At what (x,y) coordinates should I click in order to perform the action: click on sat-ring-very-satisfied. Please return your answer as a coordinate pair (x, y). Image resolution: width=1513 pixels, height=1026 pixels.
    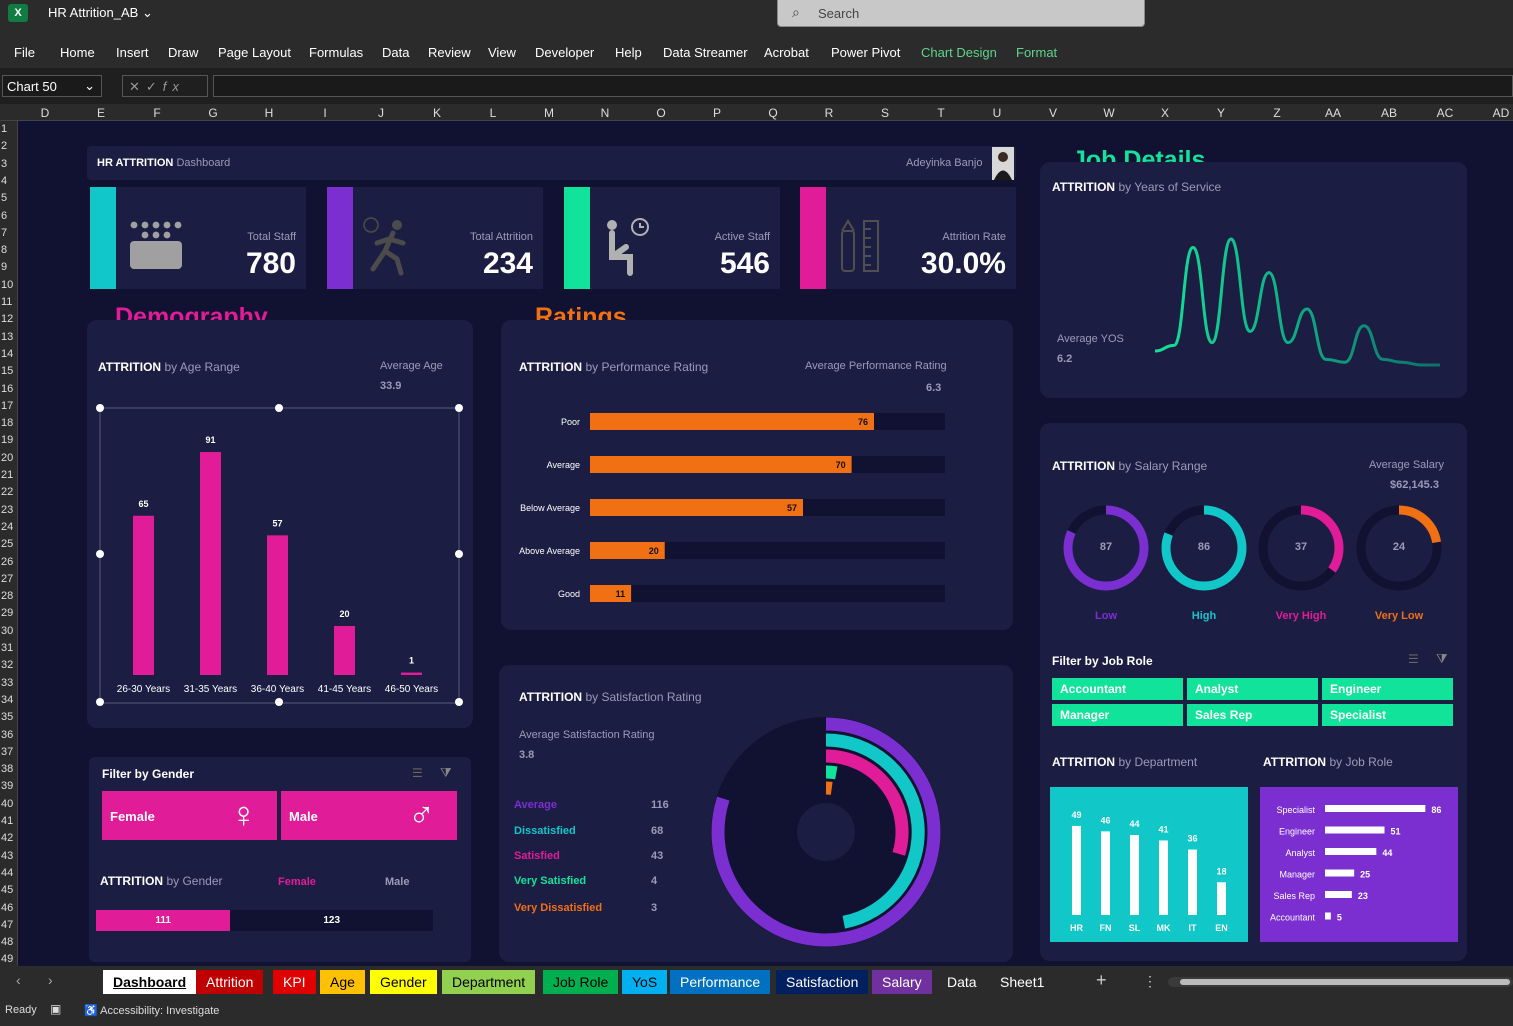
    Looking at the image, I should click on (831, 772).